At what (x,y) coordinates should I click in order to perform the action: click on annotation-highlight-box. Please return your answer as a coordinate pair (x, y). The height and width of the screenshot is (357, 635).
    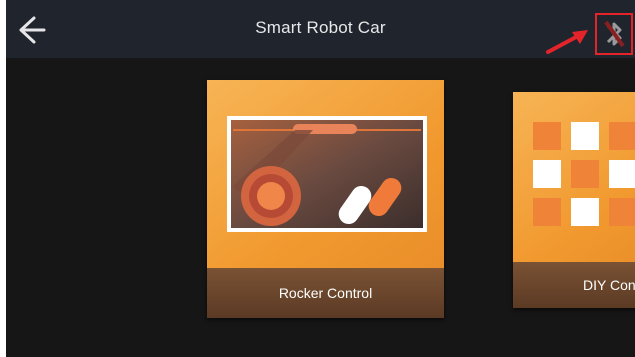
    Looking at the image, I should click on (614, 34).